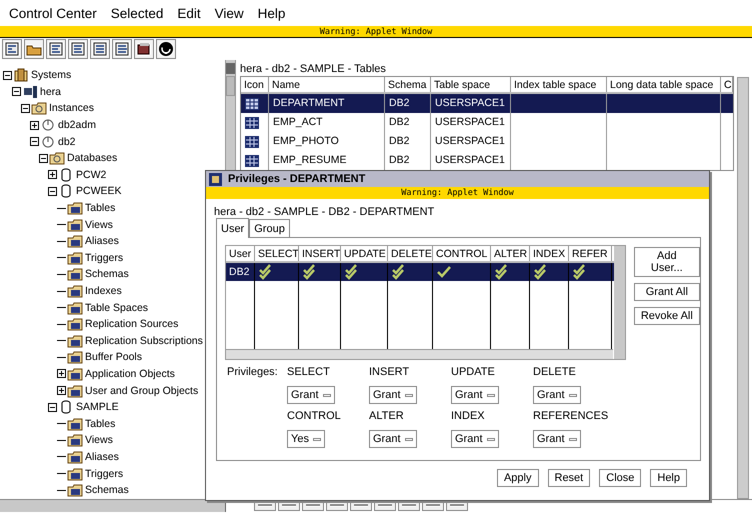 The height and width of the screenshot is (513, 752). I want to click on column-header: Long data table space, so click(664, 84).